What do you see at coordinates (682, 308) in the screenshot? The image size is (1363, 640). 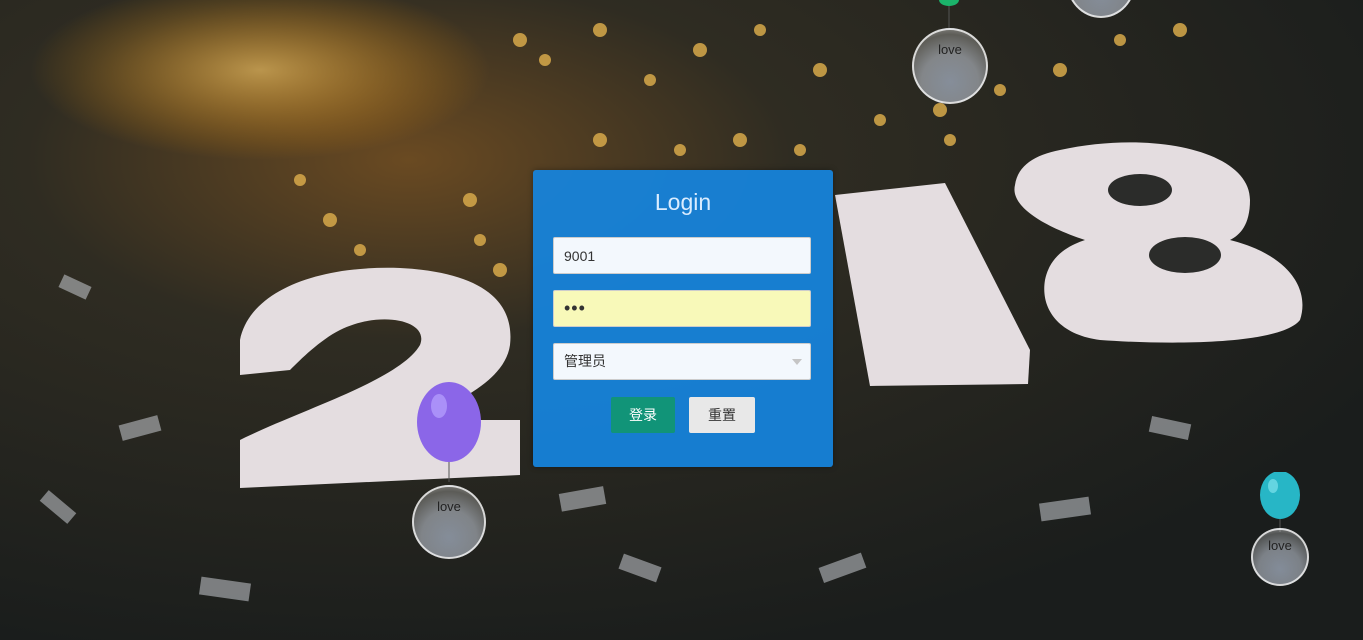 I see `password-input` at bounding box center [682, 308].